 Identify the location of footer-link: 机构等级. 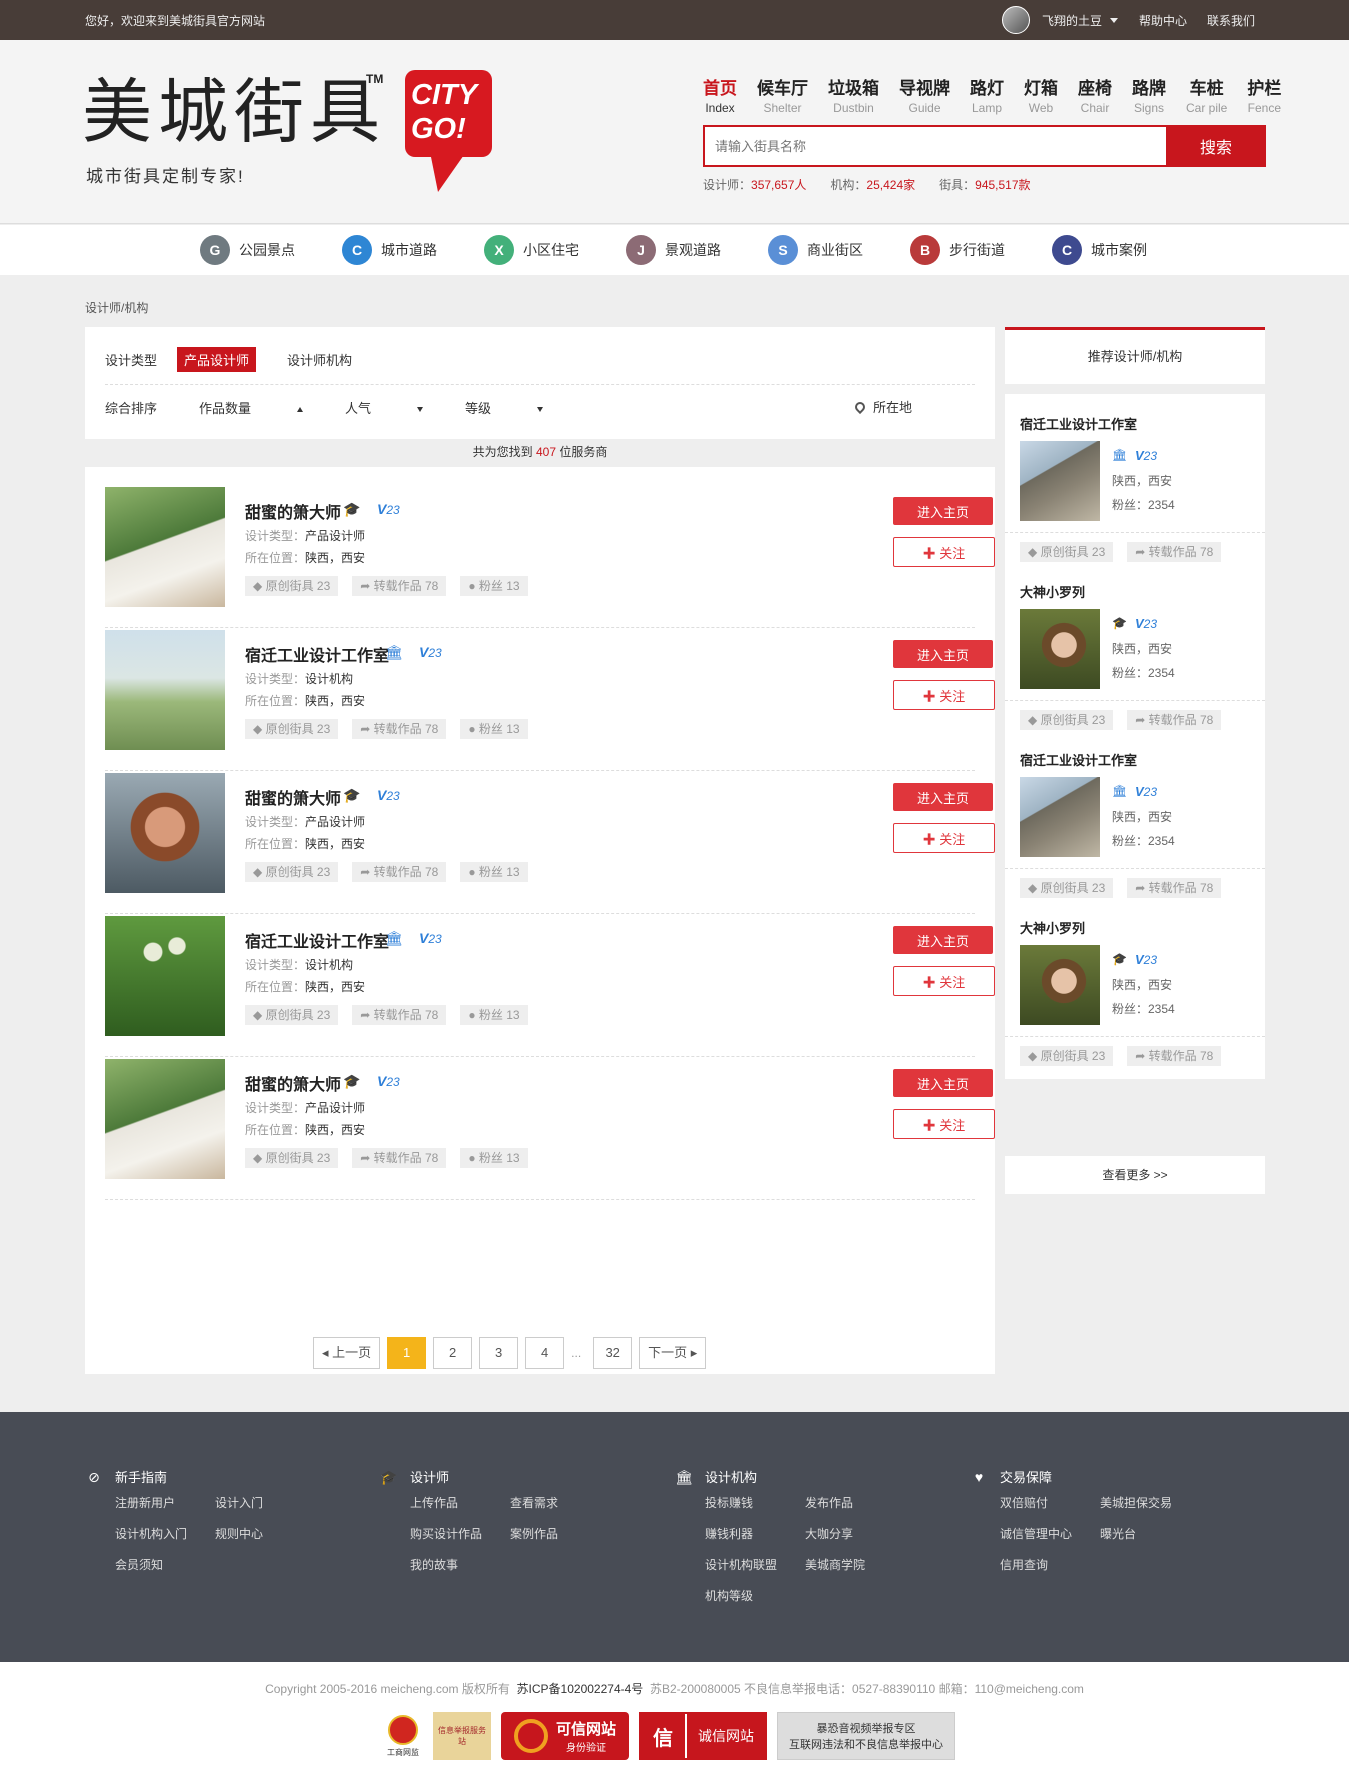
(755, 1595).